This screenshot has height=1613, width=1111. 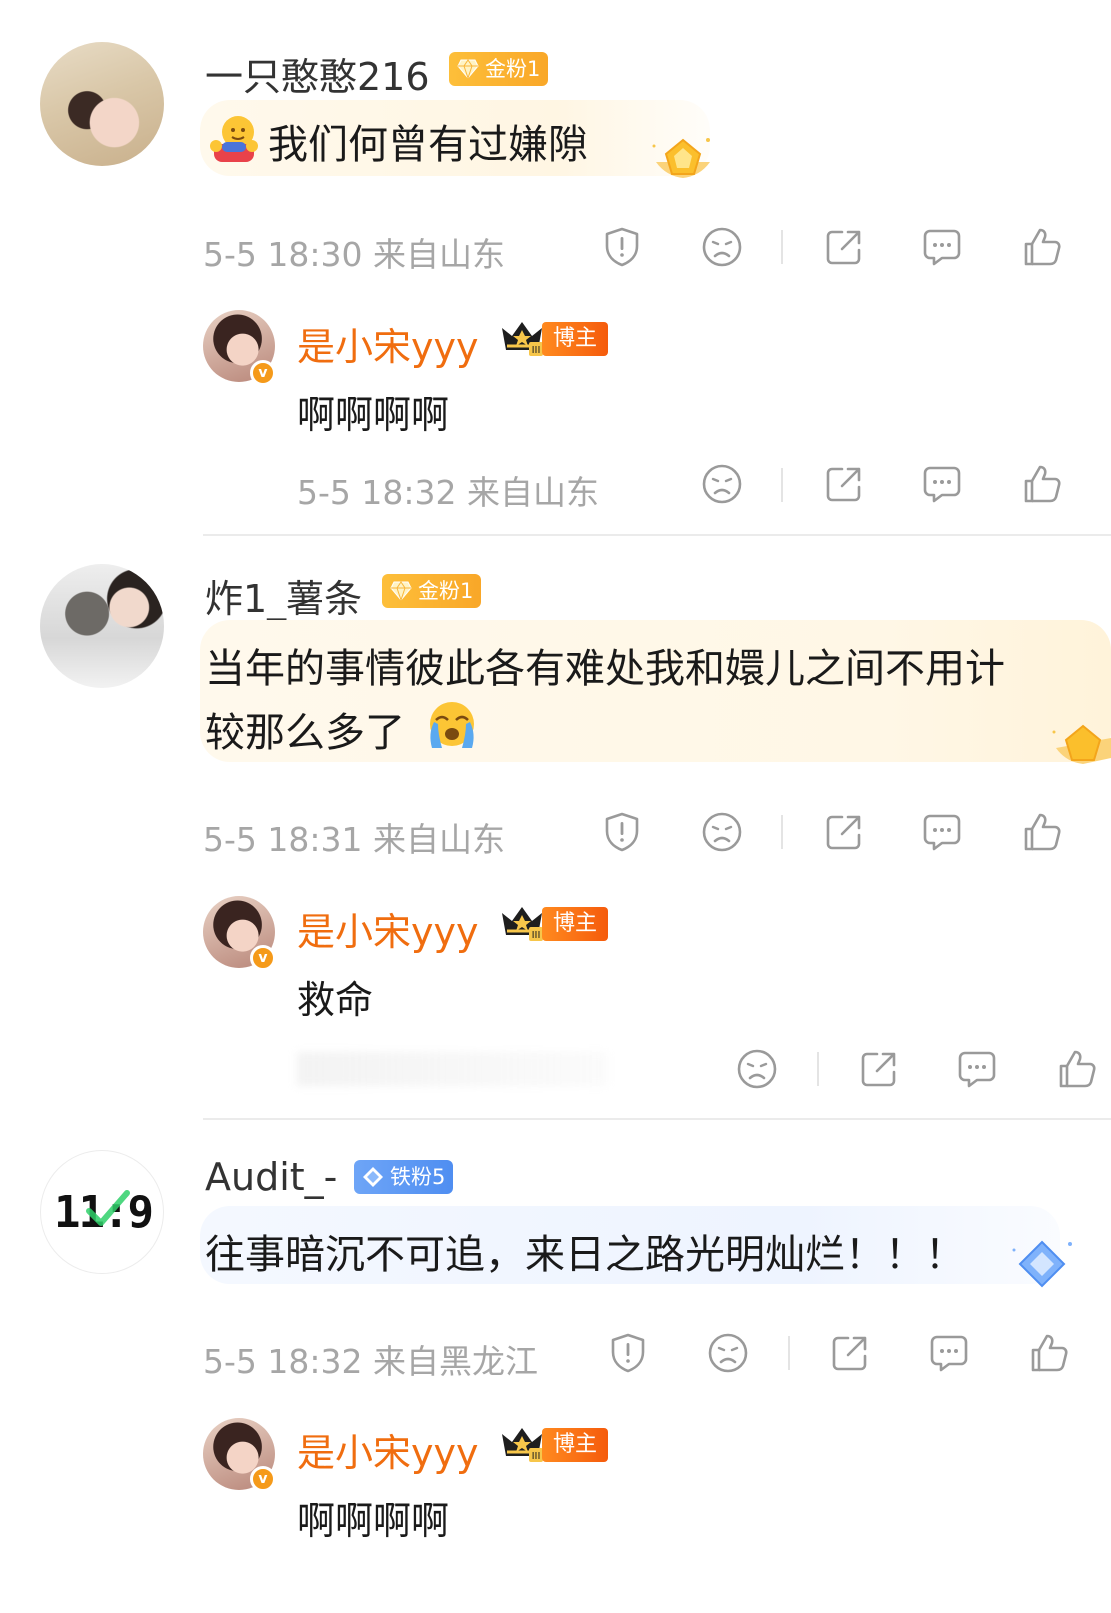 What do you see at coordinates (373, 1177) in the screenshot?
I see `diamond-icon` at bounding box center [373, 1177].